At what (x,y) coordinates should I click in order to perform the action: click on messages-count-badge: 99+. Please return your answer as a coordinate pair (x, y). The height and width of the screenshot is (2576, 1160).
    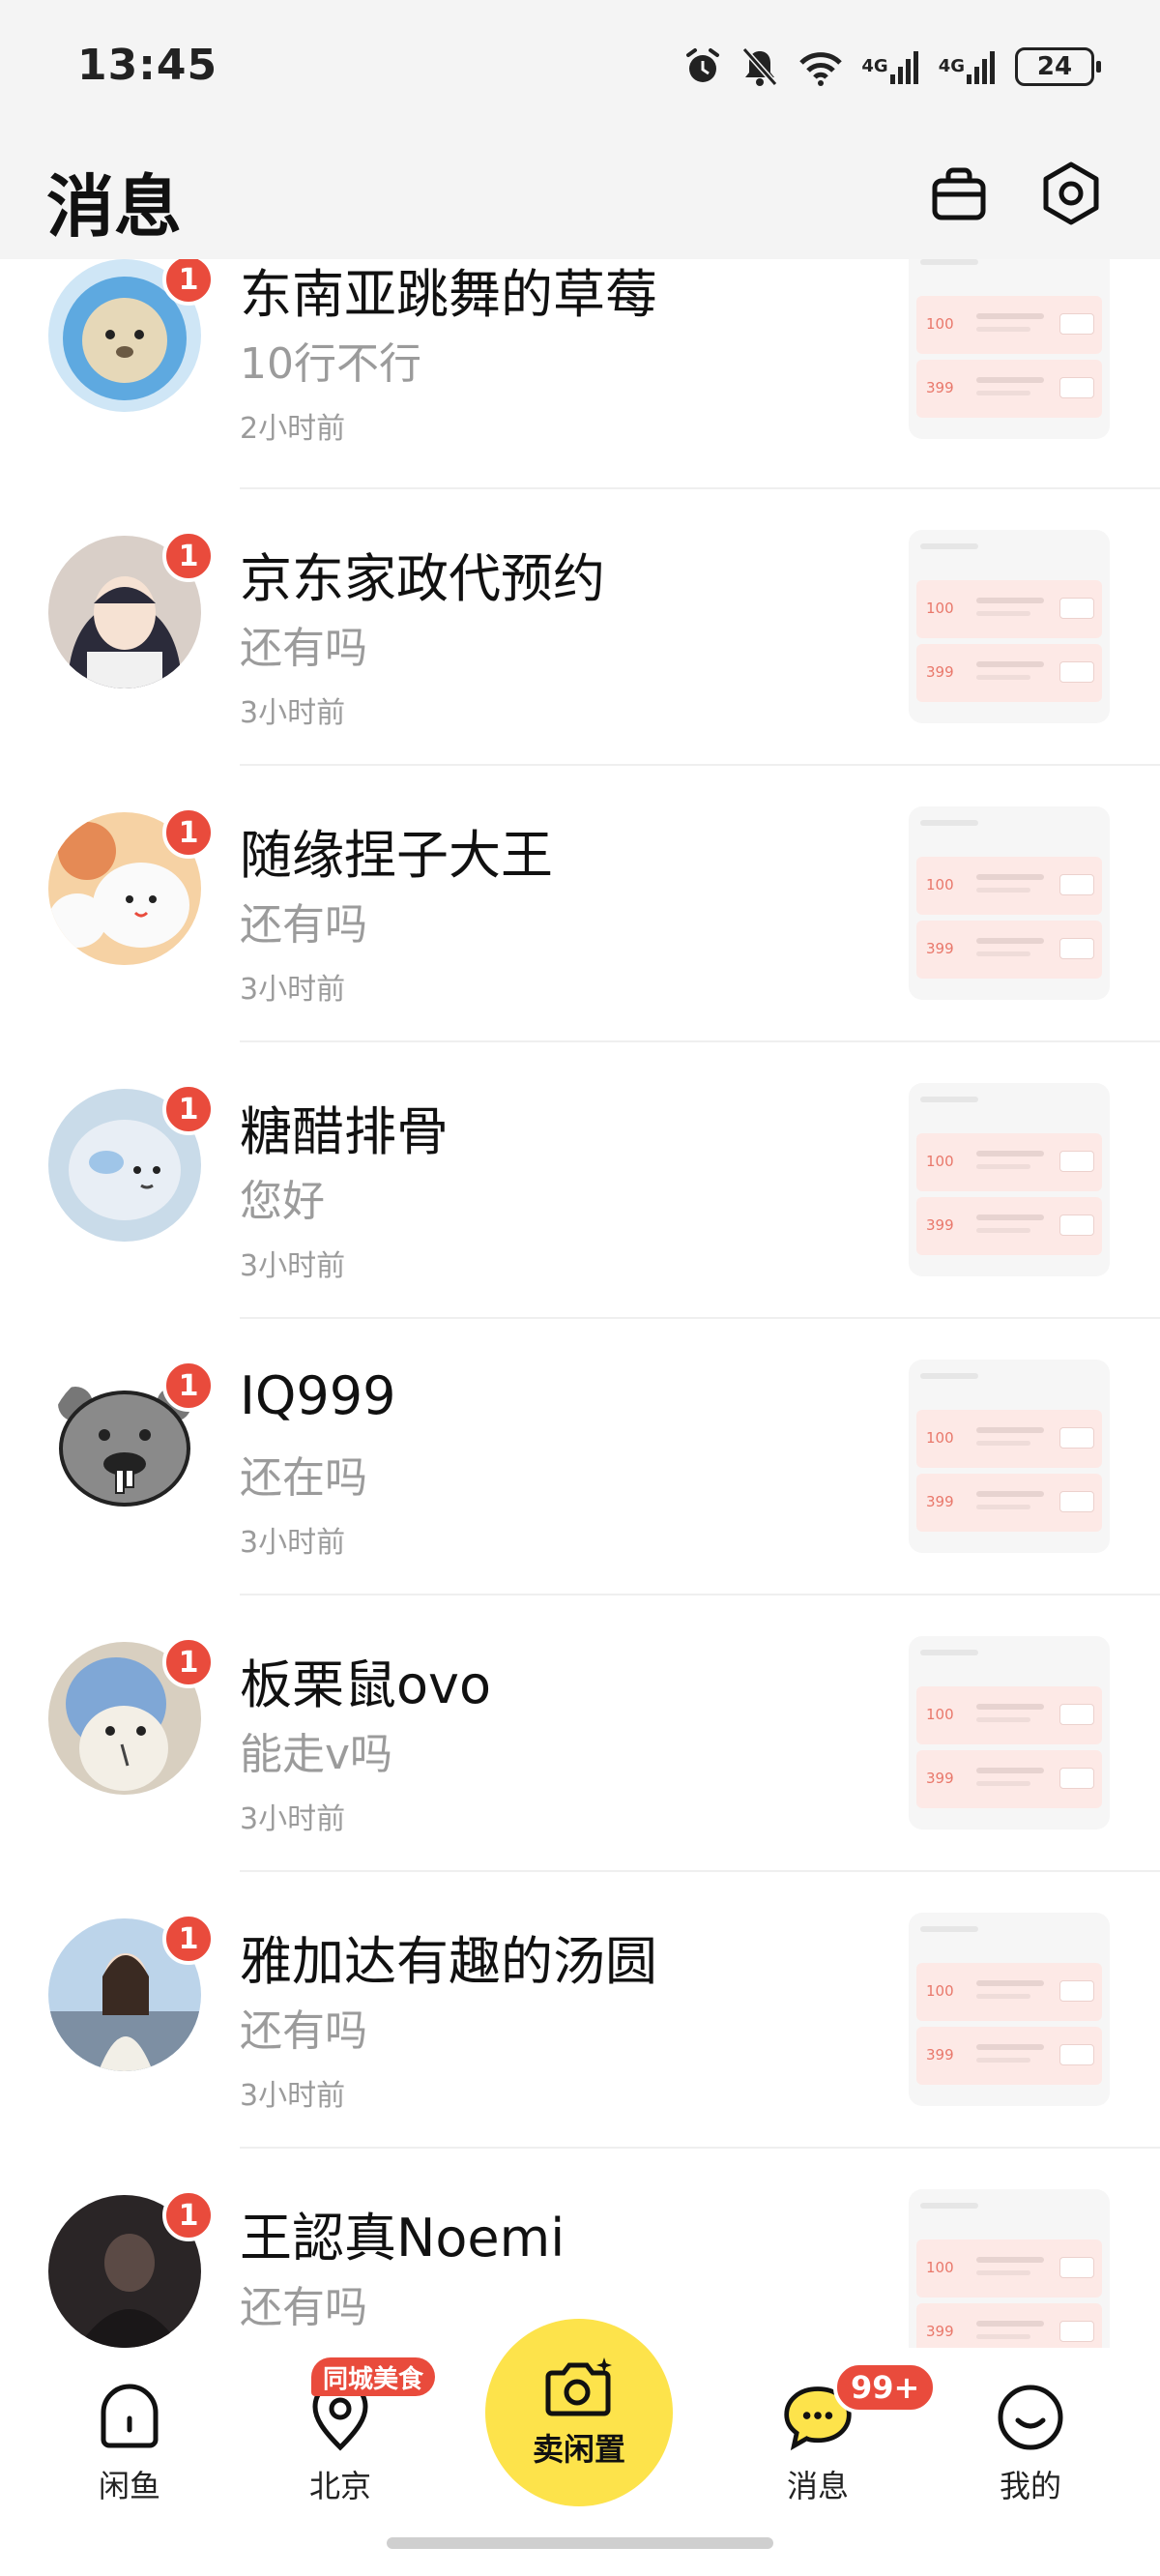
    Looking at the image, I should click on (885, 2387).